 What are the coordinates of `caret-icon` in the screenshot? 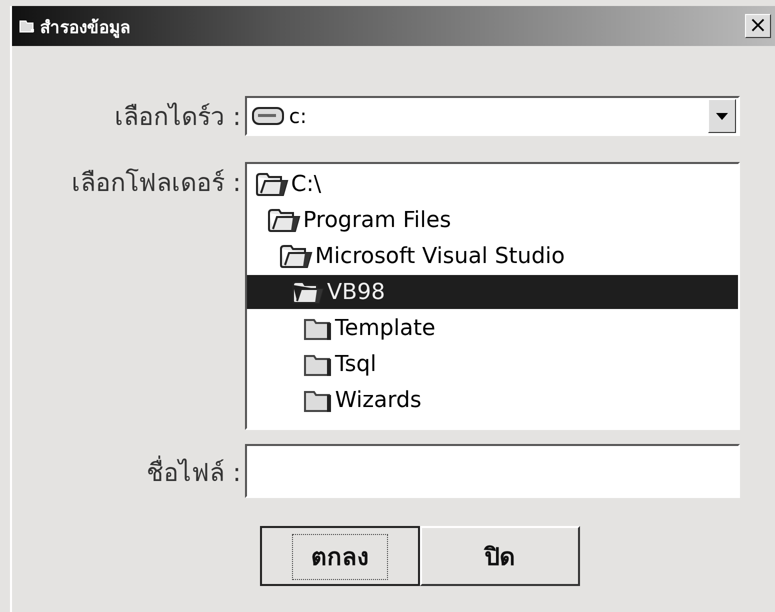 It's located at (722, 116).